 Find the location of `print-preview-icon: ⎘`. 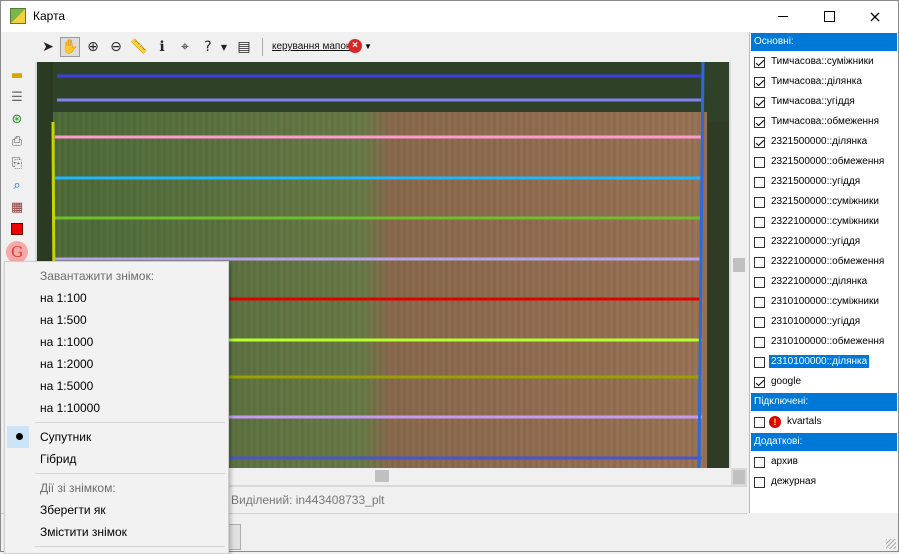

print-preview-icon: ⎘ is located at coordinates (17, 163).